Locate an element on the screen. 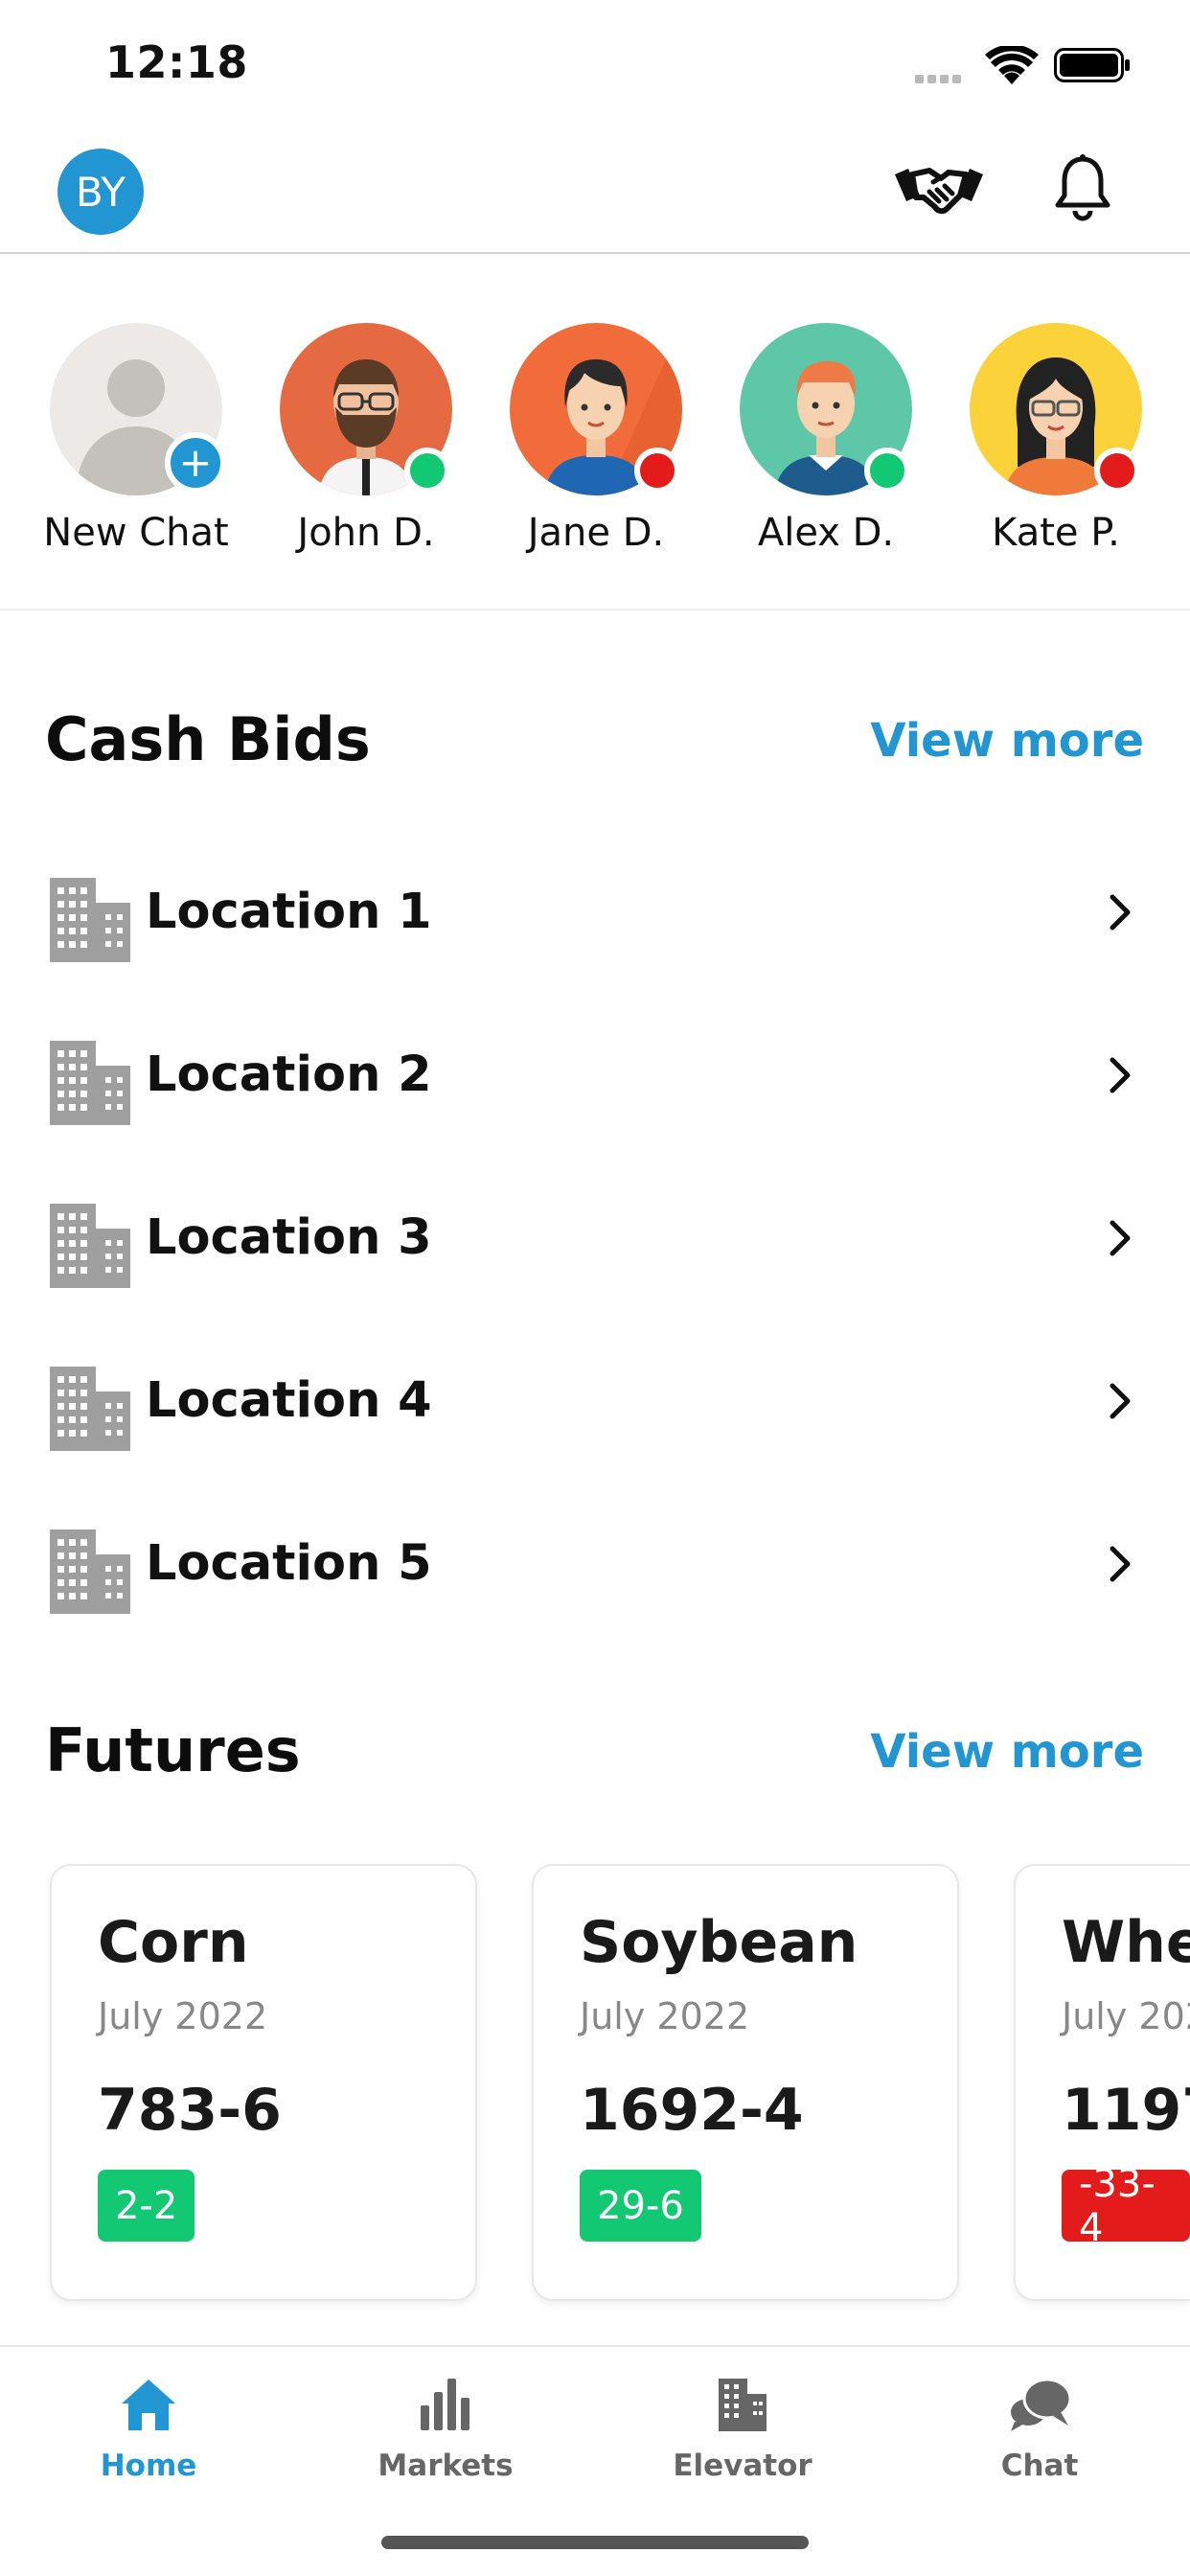 Image resolution: width=1190 pixels, height=2576 pixels. price-change-badge: 29-6 is located at coordinates (640, 2206).